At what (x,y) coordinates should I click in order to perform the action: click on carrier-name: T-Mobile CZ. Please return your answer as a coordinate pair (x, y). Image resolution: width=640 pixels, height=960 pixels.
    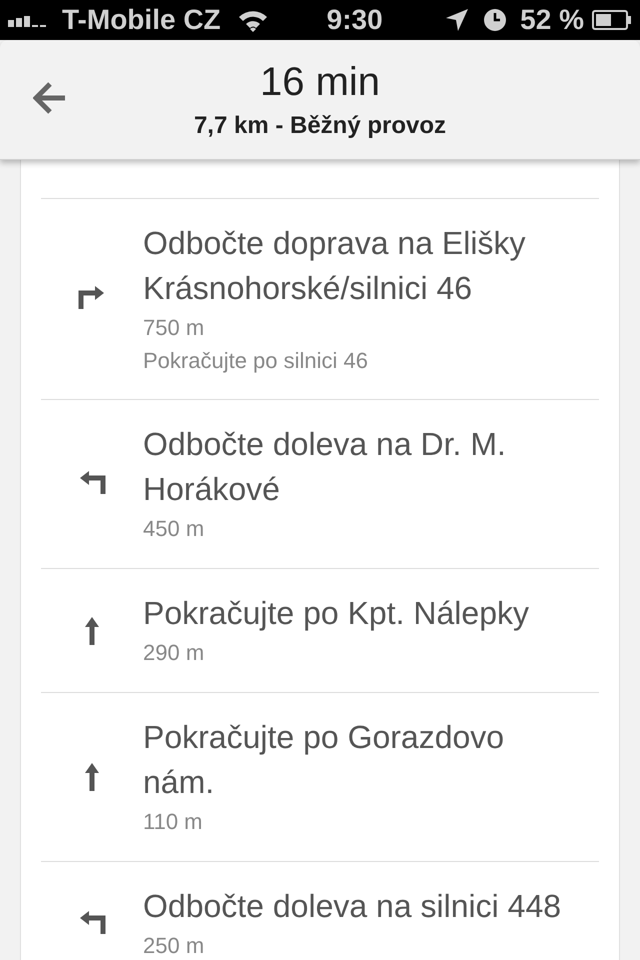
    Looking at the image, I should click on (141, 20).